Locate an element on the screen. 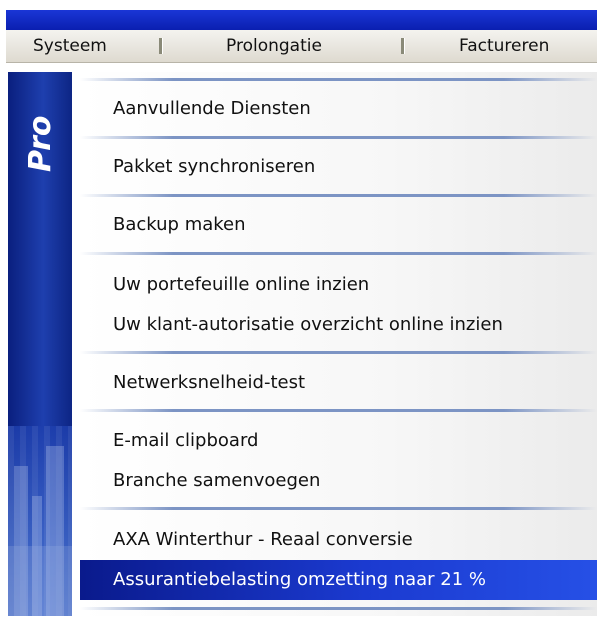 The width and height of the screenshot is (603, 620). menu-item-pakket-synchroniseren: Pakket synchroniseren is located at coordinates (338, 167).